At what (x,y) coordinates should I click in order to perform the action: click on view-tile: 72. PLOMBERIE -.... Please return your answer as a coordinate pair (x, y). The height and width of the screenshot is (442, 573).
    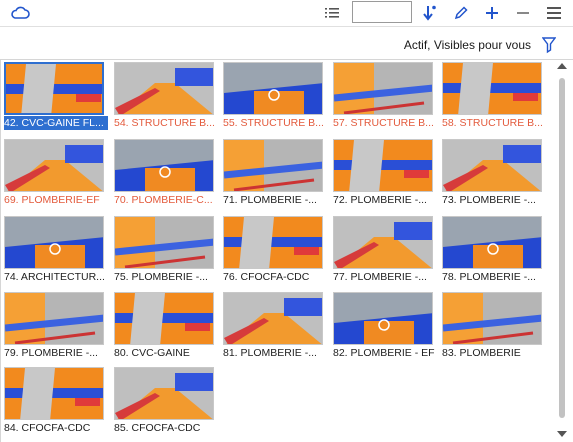
    Looking at the image, I should click on (383, 174).